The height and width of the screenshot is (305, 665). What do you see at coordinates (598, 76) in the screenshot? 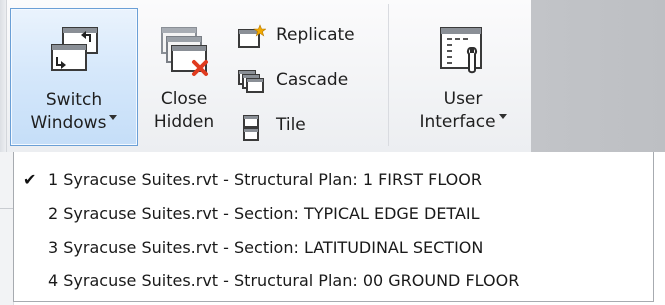
I see `ribbon-background-region` at bounding box center [598, 76].